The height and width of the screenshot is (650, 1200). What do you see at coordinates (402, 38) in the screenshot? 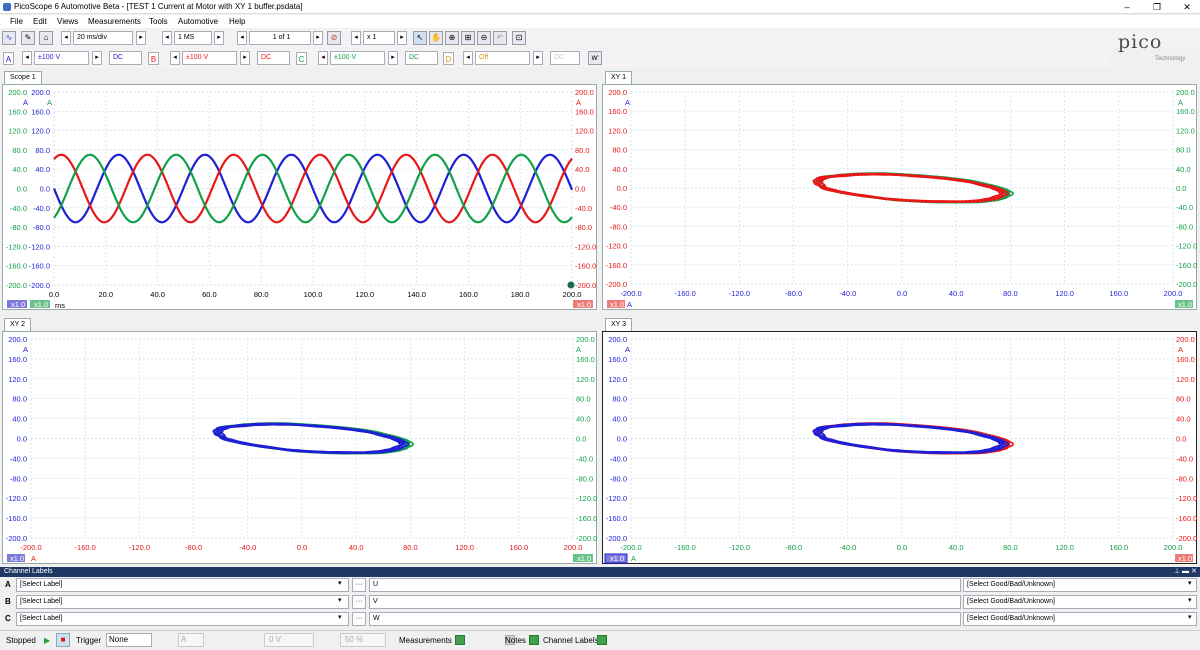
I see `zoom-next-button: ▸` at bounding box center [402, 38].